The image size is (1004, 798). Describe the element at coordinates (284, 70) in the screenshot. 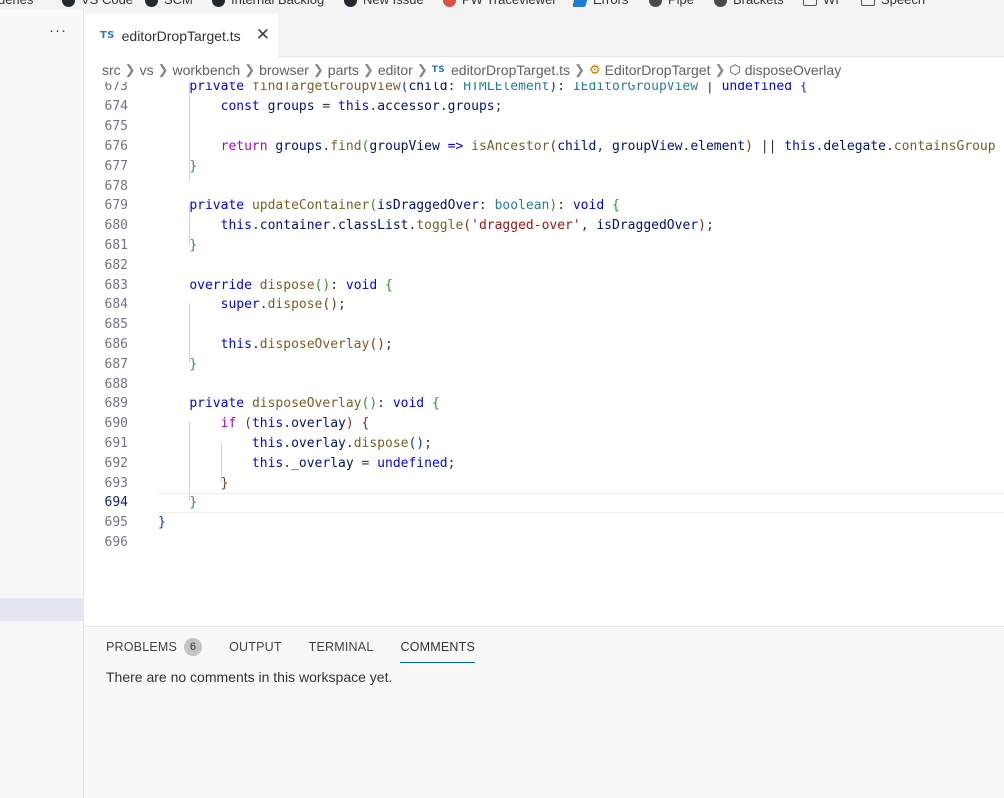

I see `breadcrumb-item-browser: browser` at that location.